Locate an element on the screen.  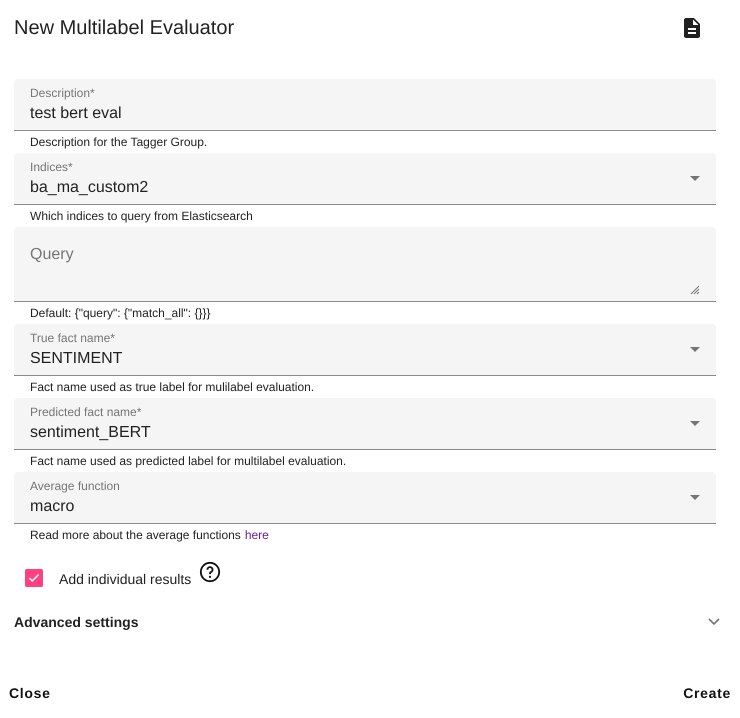
checkbox-label: Add individual results is located at coordinates (125, 579).